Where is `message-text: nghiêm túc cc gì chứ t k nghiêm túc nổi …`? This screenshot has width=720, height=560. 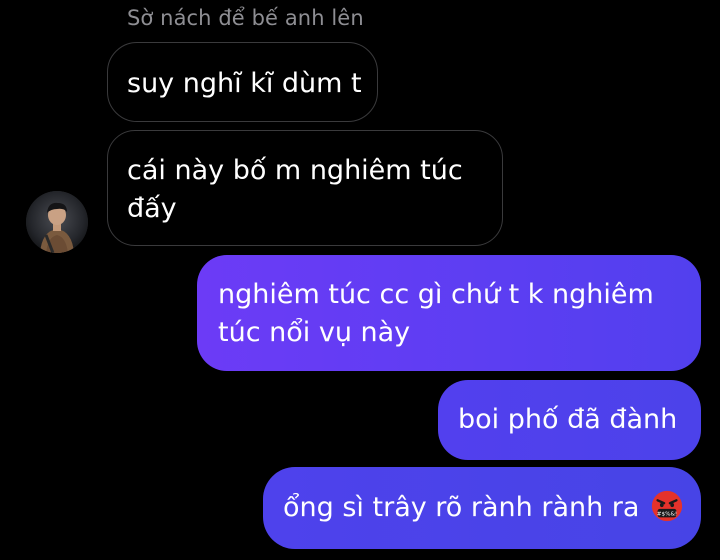
message-text: nghiêm túc cc gì chứ t k nghiêm túc nổi … is located at coordinates (436, 313).